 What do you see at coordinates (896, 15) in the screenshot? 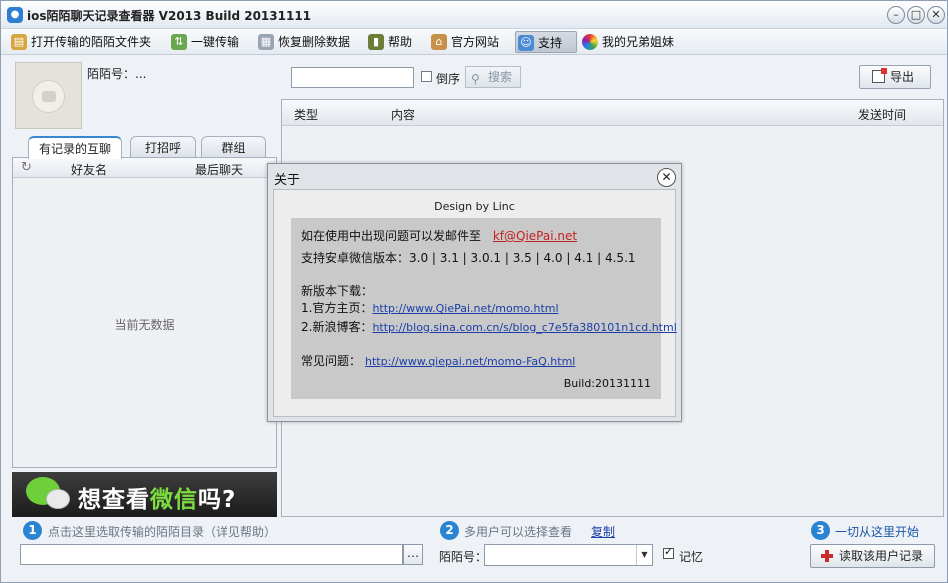
I see `minimize-button: –` at bounding box center [896, 15].